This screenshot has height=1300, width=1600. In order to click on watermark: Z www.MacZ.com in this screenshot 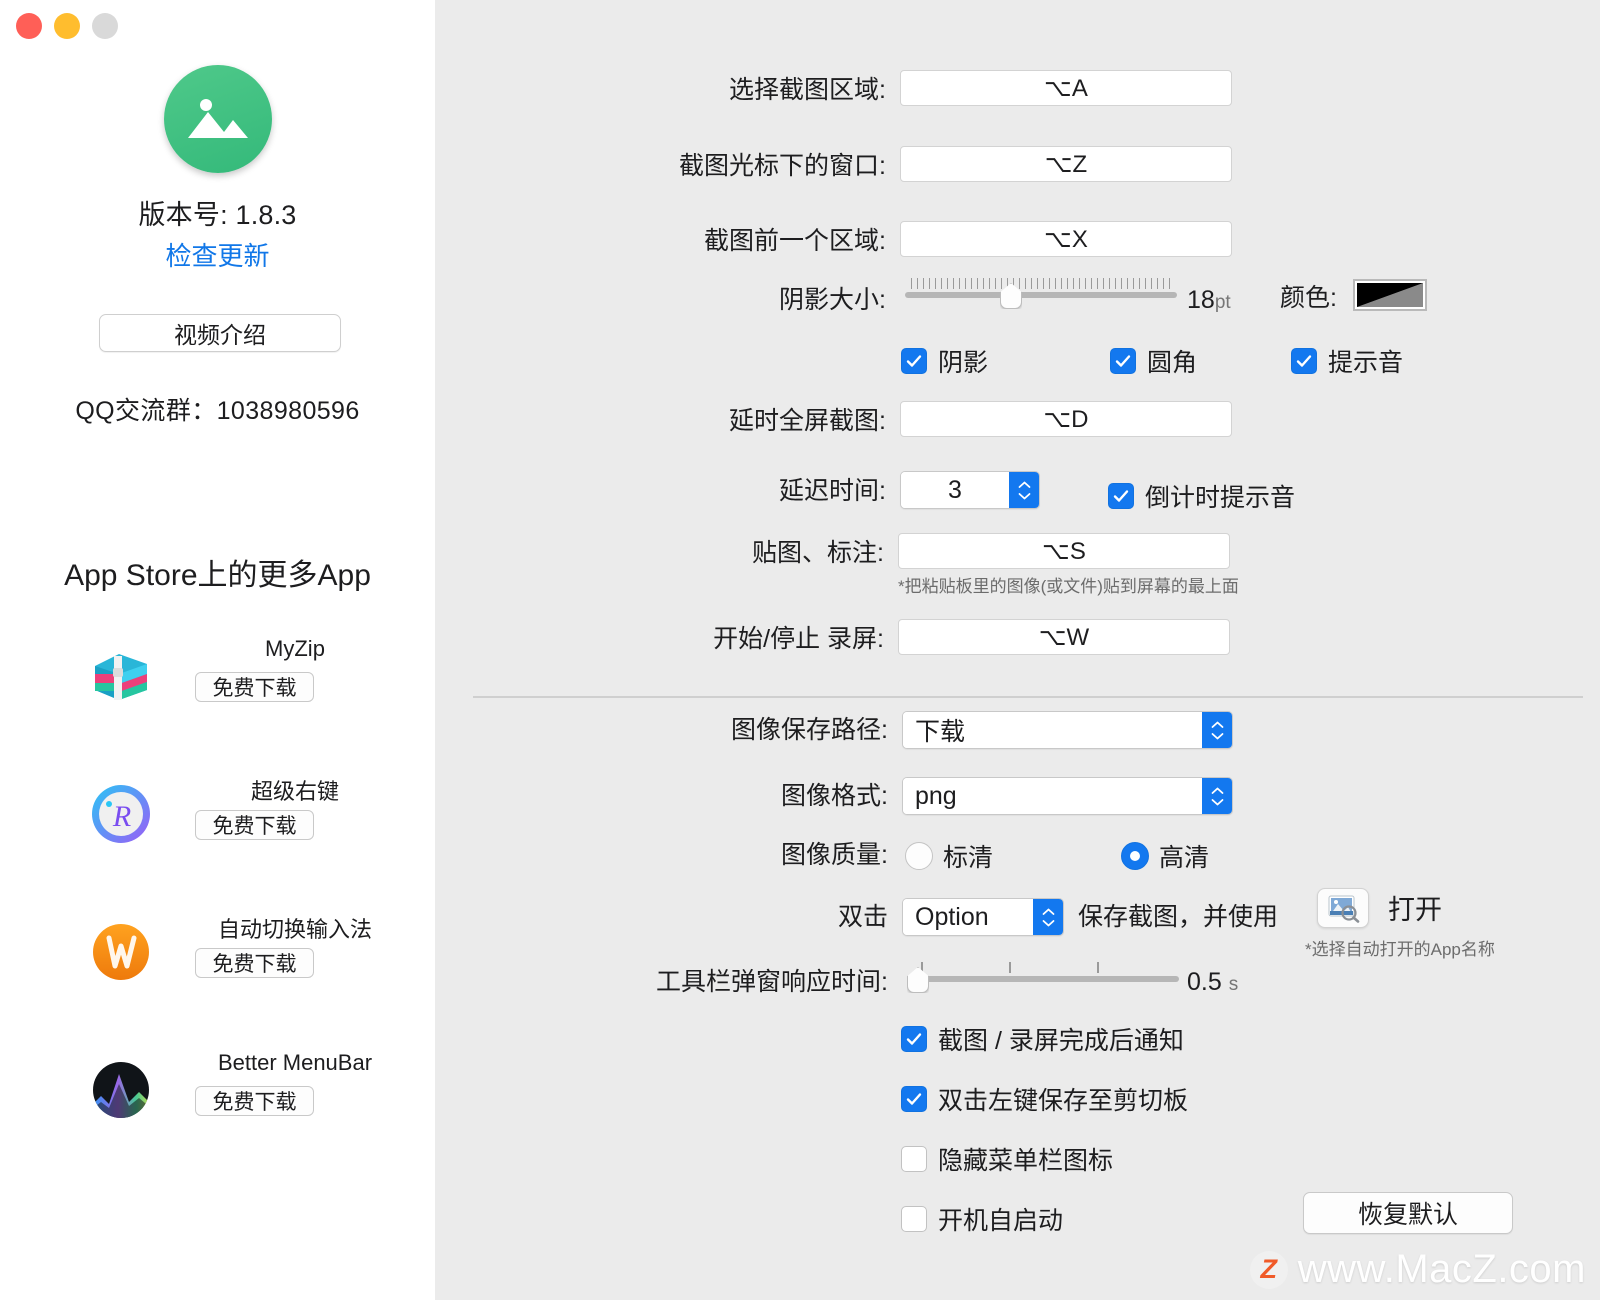, I will do `click(1417, 1269)`.